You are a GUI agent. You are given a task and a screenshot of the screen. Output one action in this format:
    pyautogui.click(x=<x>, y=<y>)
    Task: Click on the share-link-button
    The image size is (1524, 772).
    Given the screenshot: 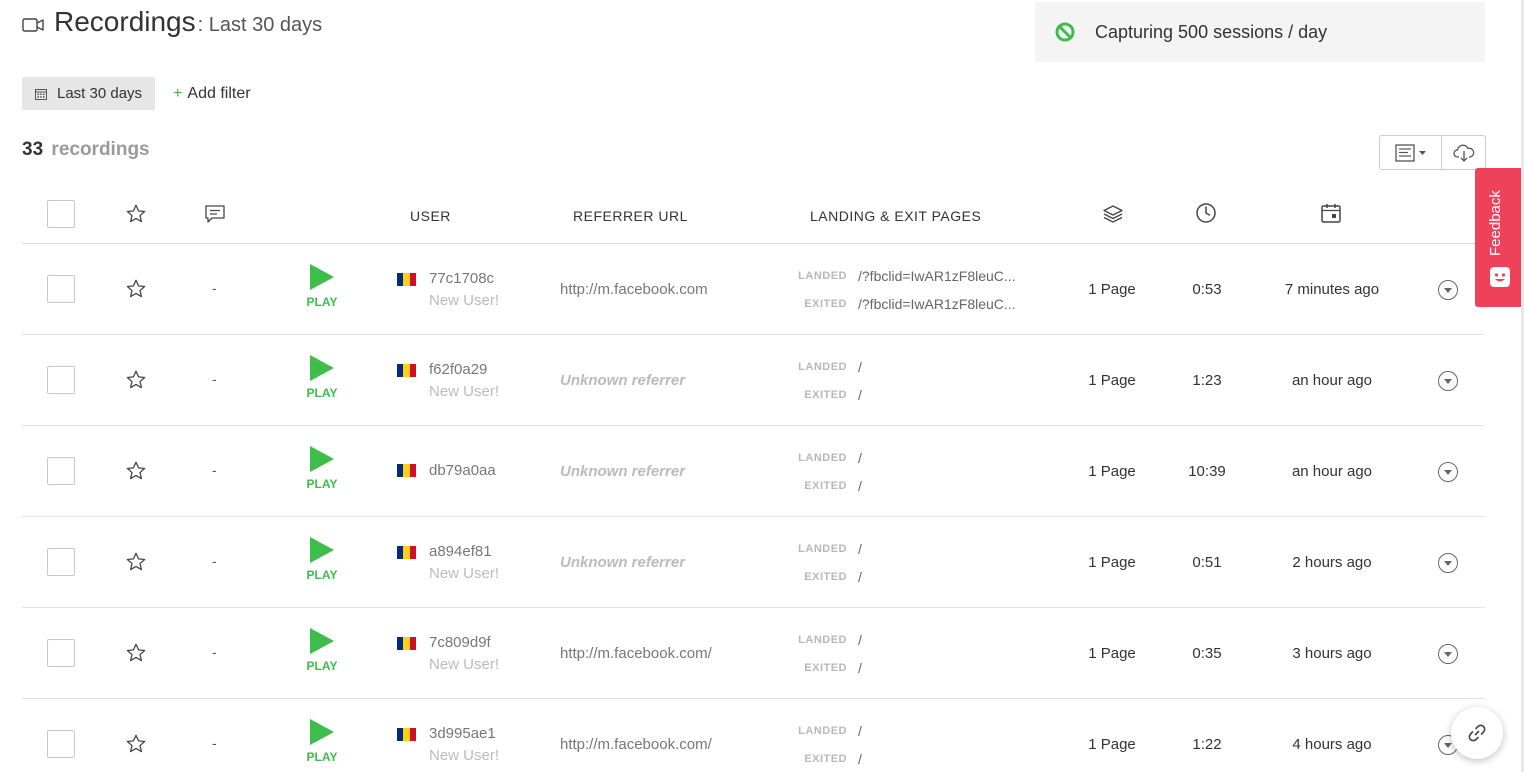 What is the action you would take?
    pyautogui.click(x=1477, y=733)
    